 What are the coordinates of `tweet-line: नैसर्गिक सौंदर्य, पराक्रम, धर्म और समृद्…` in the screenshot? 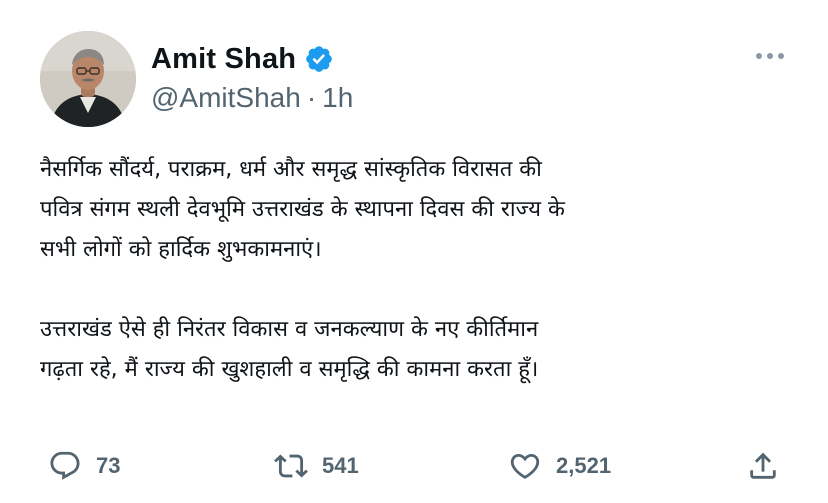 It's located at (291, 169).